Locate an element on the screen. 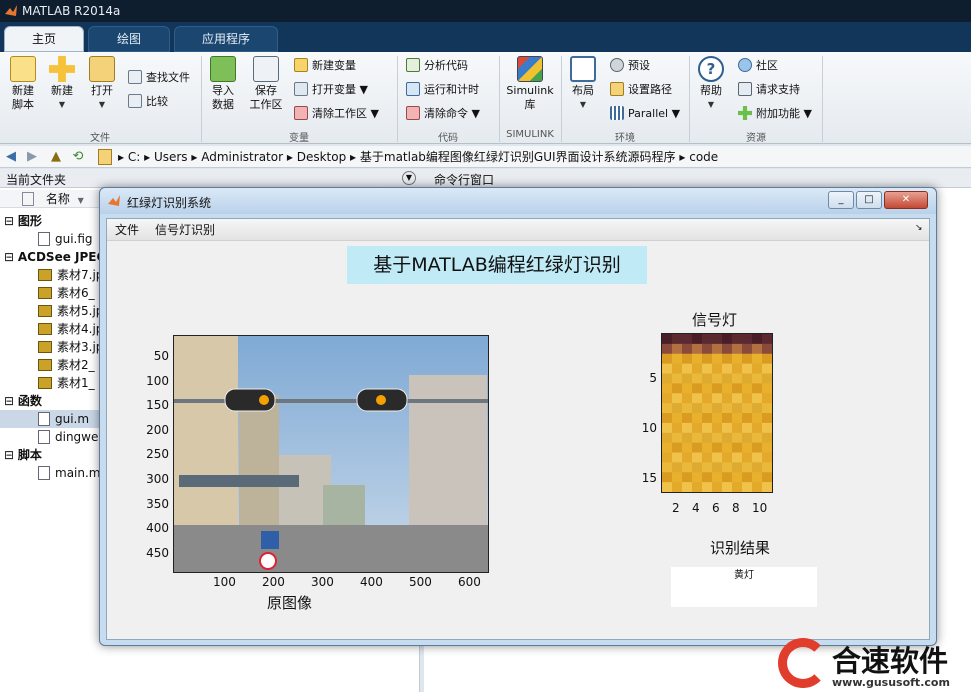 This screenshot has height=692, width=971. file-name: 素材1_ is located at coordinates (76, 383).